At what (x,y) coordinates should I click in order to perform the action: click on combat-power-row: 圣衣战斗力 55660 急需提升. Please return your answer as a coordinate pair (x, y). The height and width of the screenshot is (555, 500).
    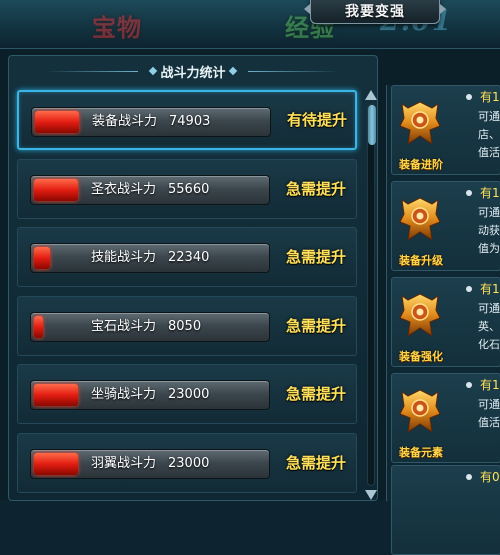
    Looking at the image, I should click on (187, 188).